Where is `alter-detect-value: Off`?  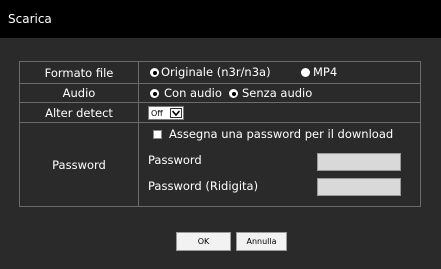
alter-detect-value: Off is located at coordinates (157, 113).